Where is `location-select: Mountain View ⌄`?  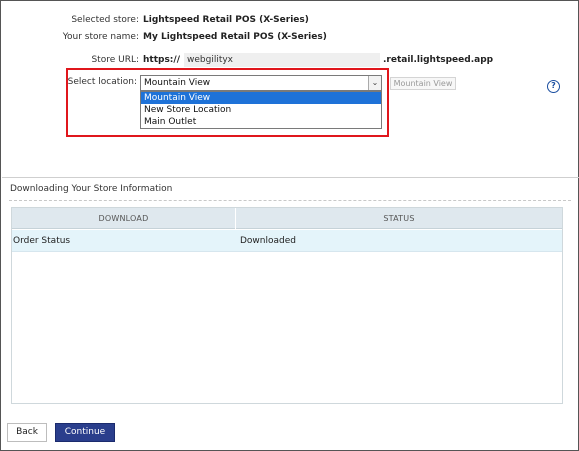
location-select: Mountain View ⌄ is located at coordinates (261, 83).